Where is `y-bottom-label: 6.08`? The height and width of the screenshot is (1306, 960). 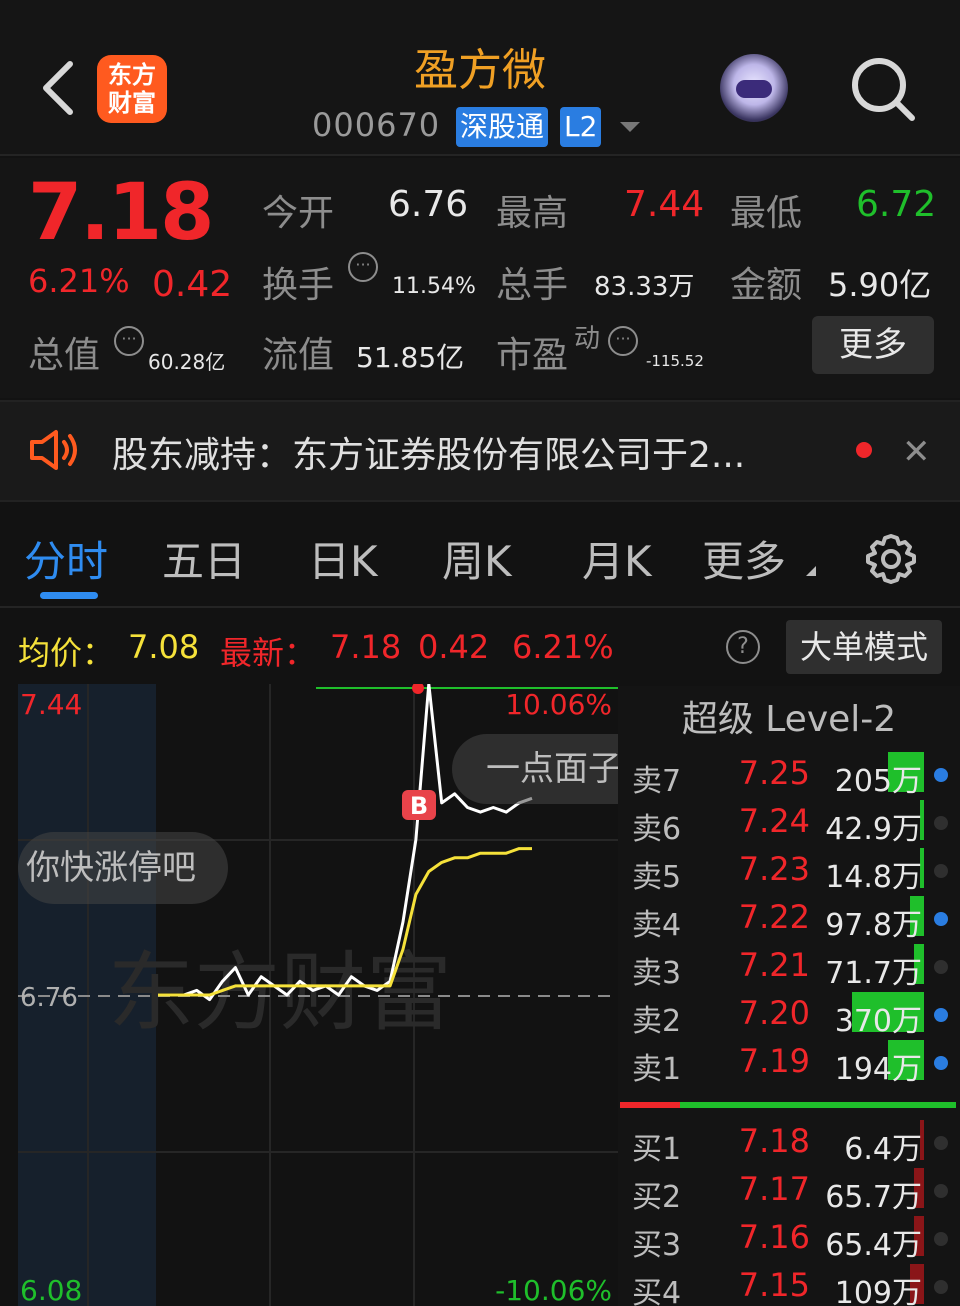 y-bottom-label: 6.08 is located at coordinates (51, 1290).